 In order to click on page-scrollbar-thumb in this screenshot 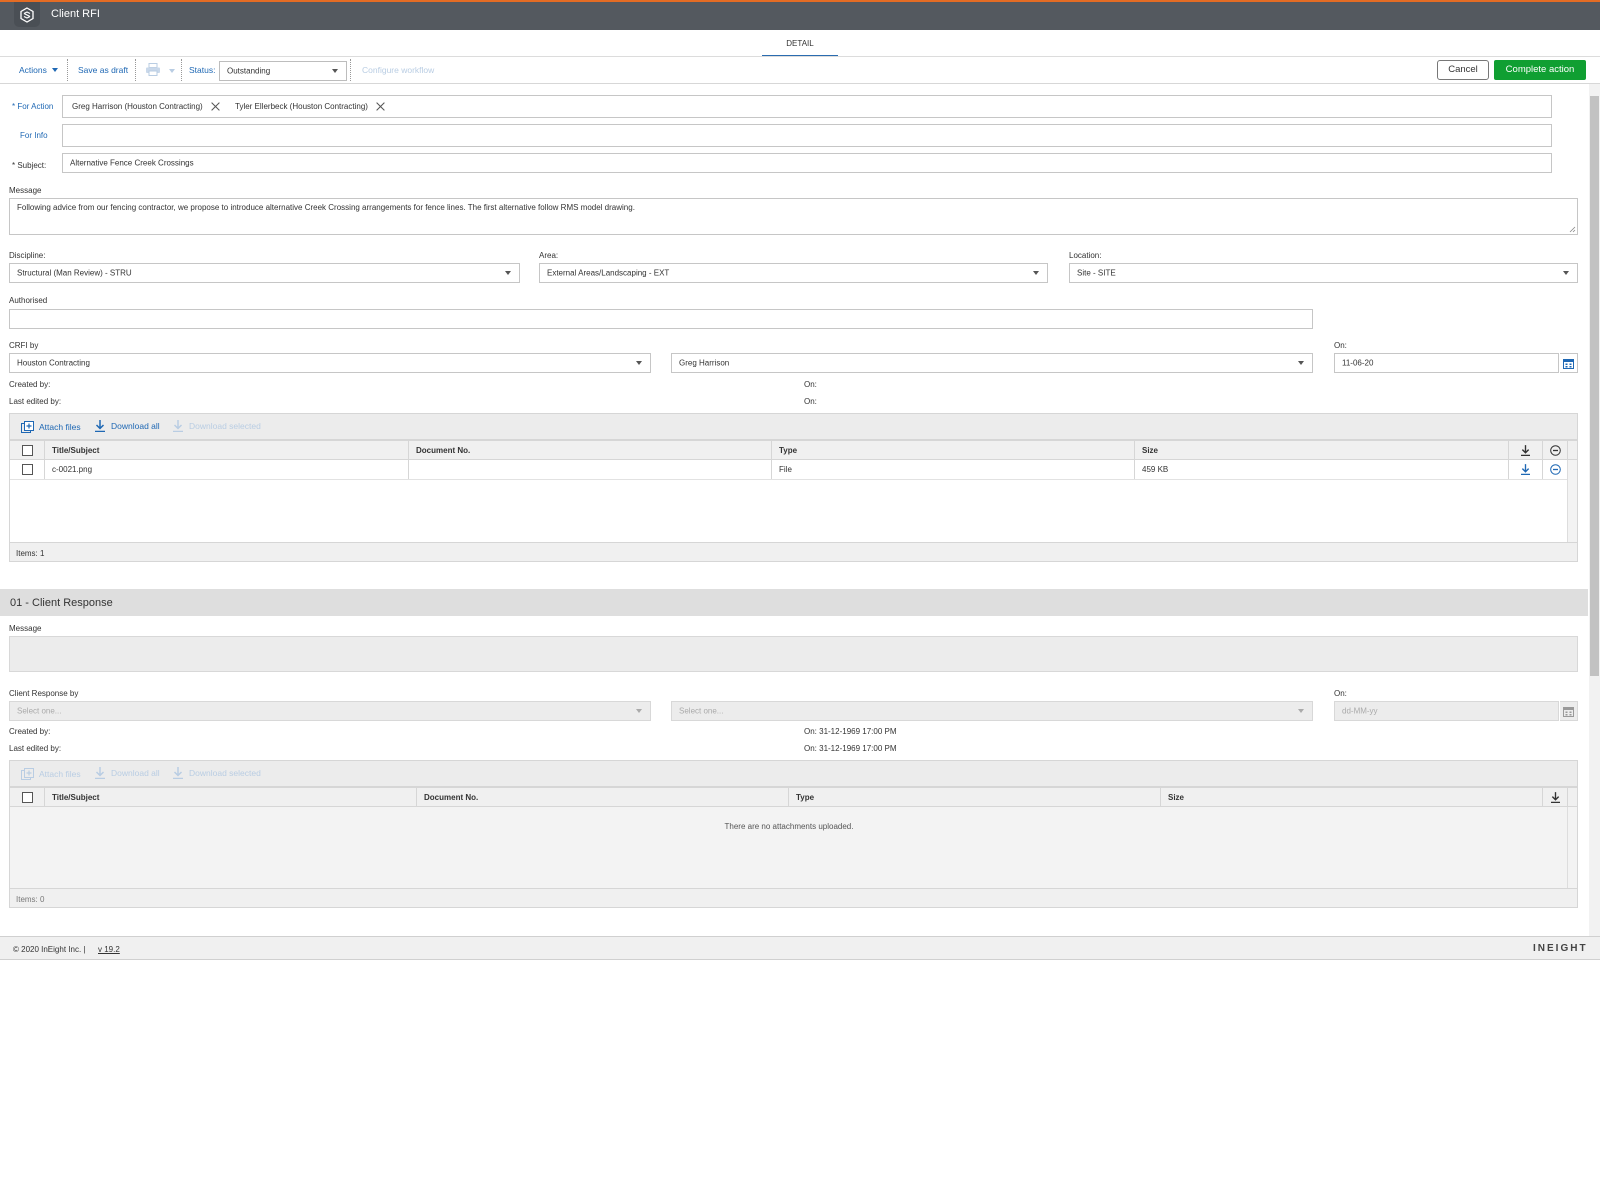, I will do `click(1594, 386)`.